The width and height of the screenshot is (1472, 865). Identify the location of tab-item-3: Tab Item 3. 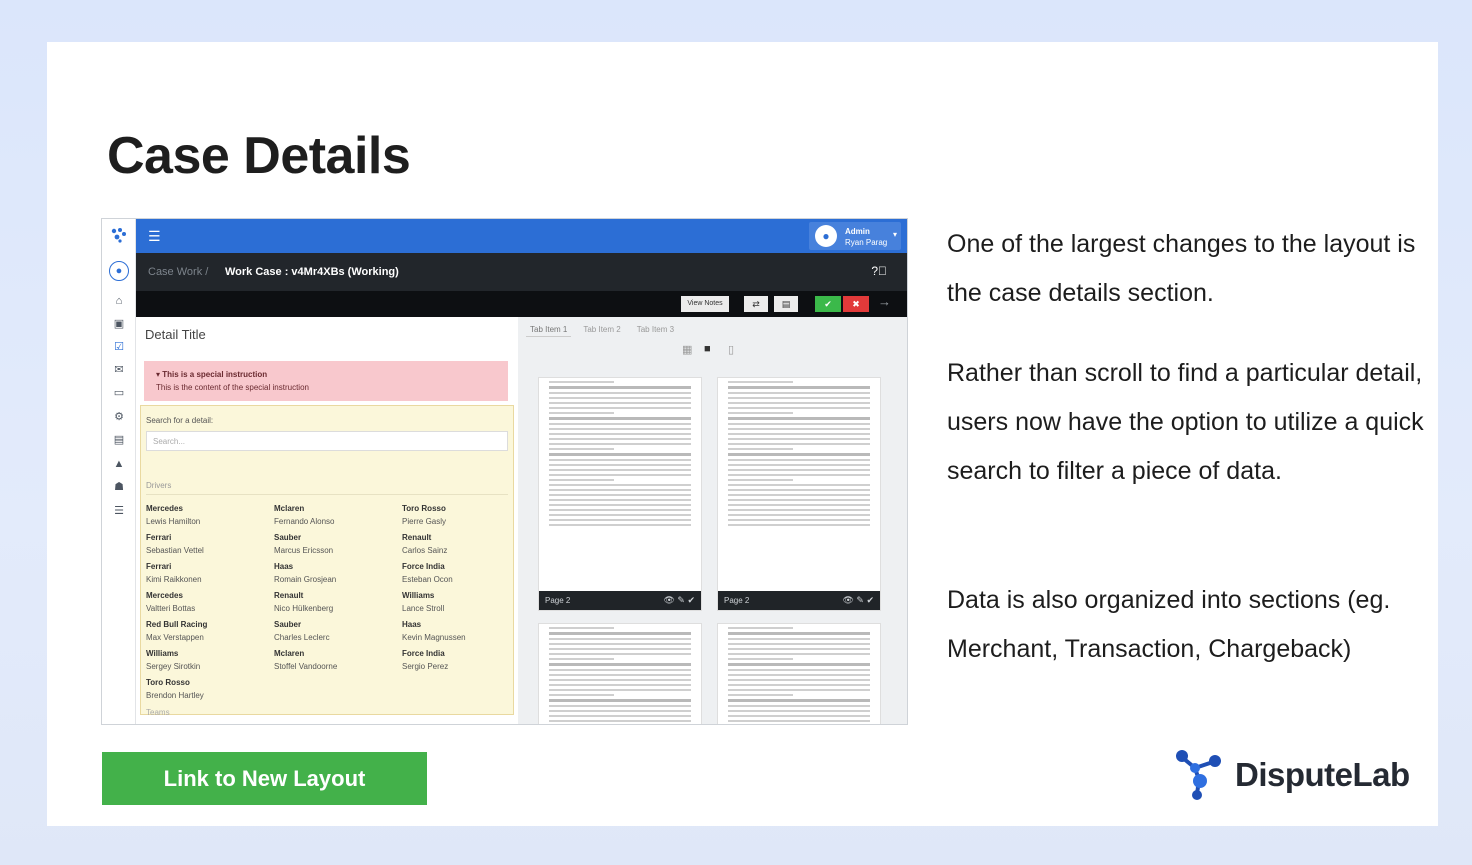
(655, 330).